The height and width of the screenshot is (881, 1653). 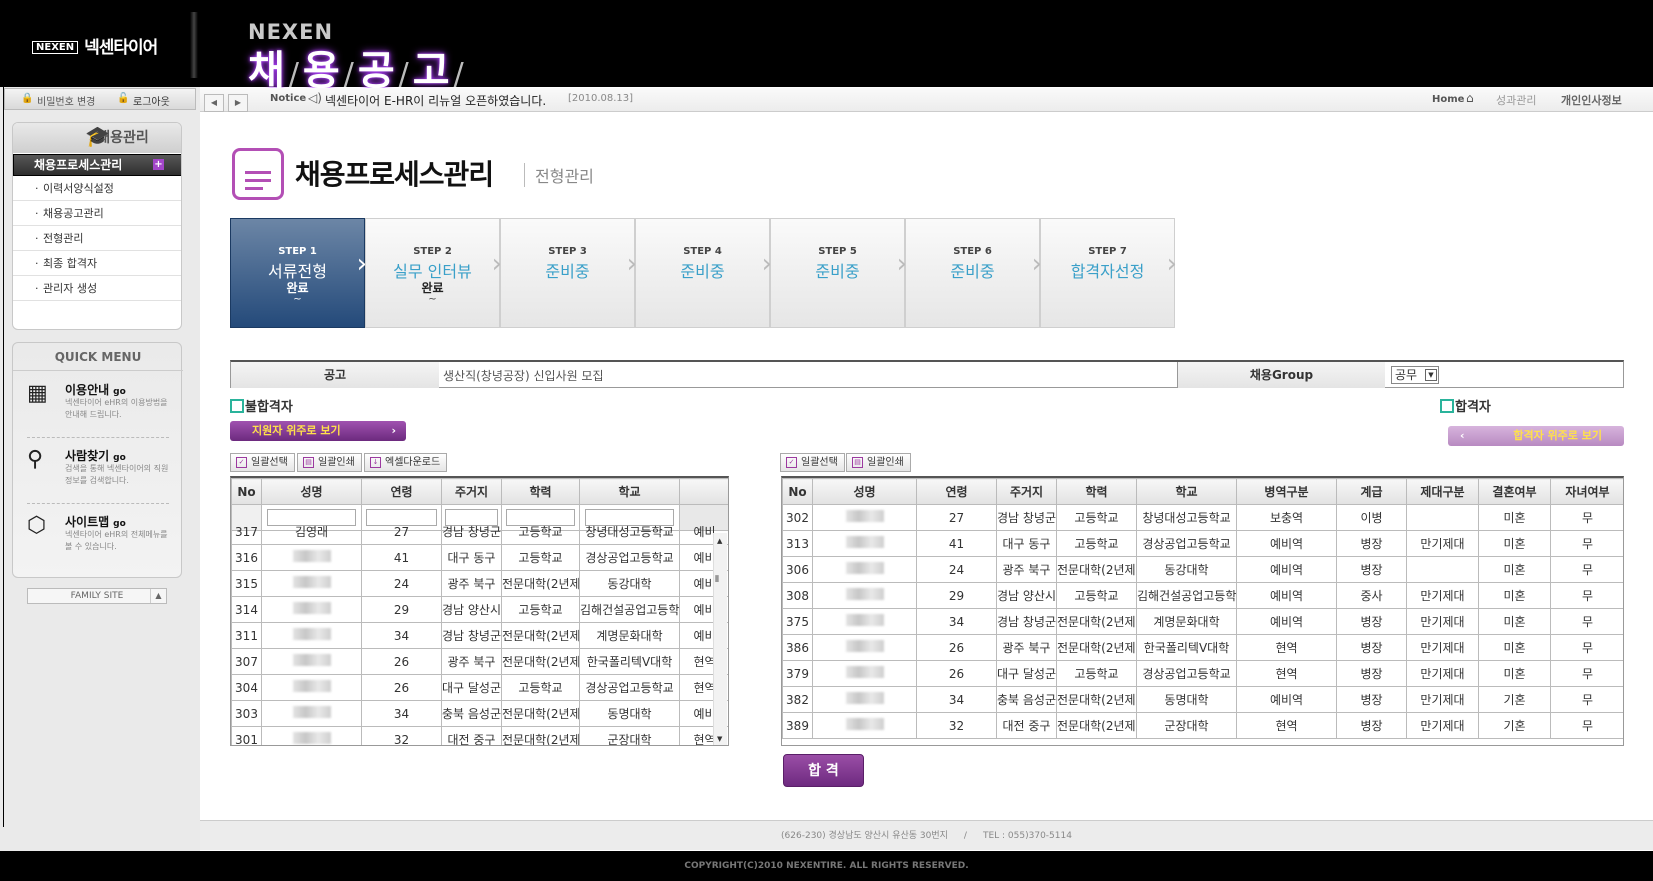 What do you see at coordinates (158, 596) in the screenshot?
I see `arrow-up-icon: ▲` at bounding box center [158, 596].